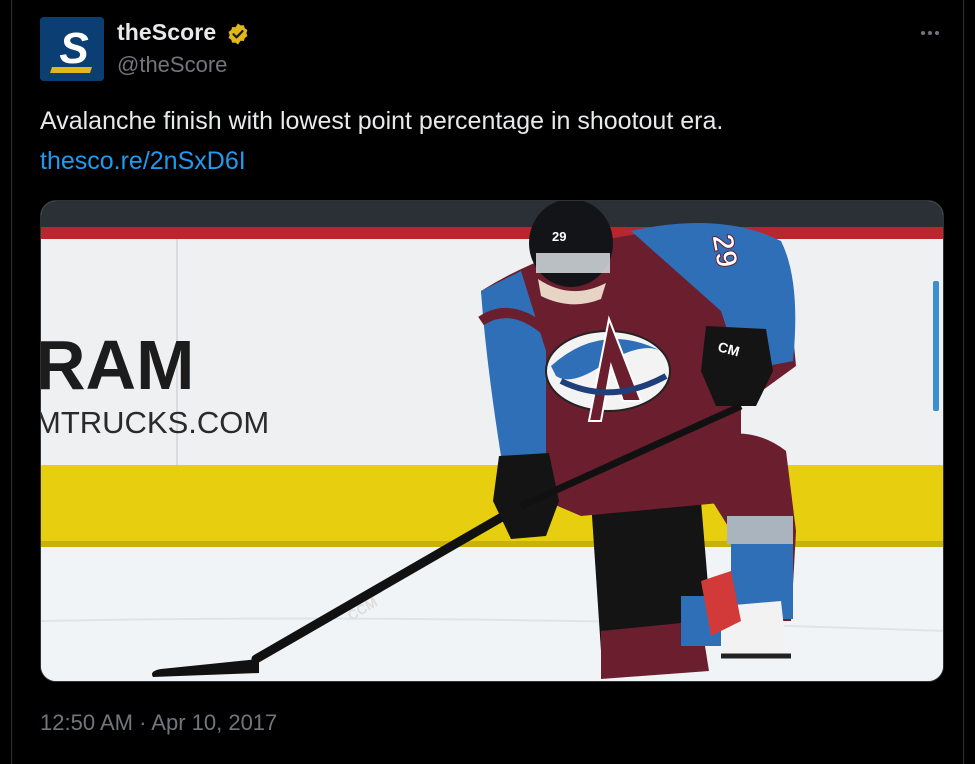 The image size is (975, 764). Describe the element at coordinates (559, 236) in the screenshot. I see `helmet-number: 29` at that location.